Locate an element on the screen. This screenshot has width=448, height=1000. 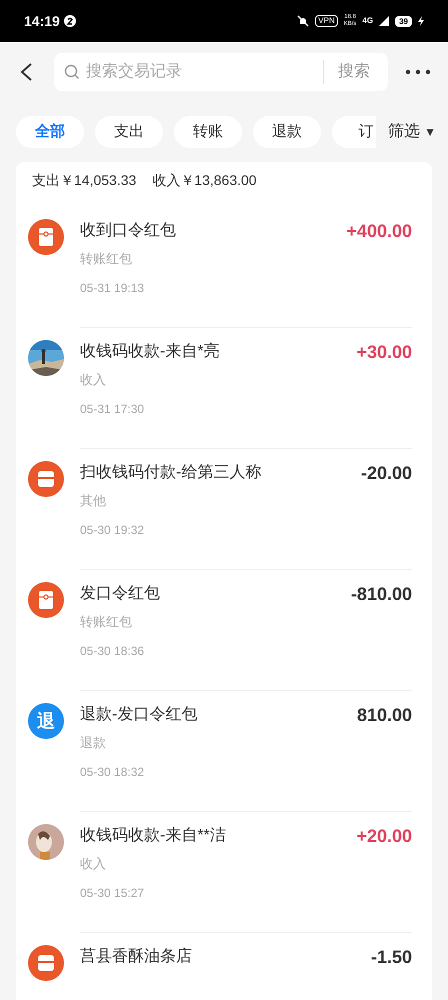
more-icon is located at coordinates (418, 72).